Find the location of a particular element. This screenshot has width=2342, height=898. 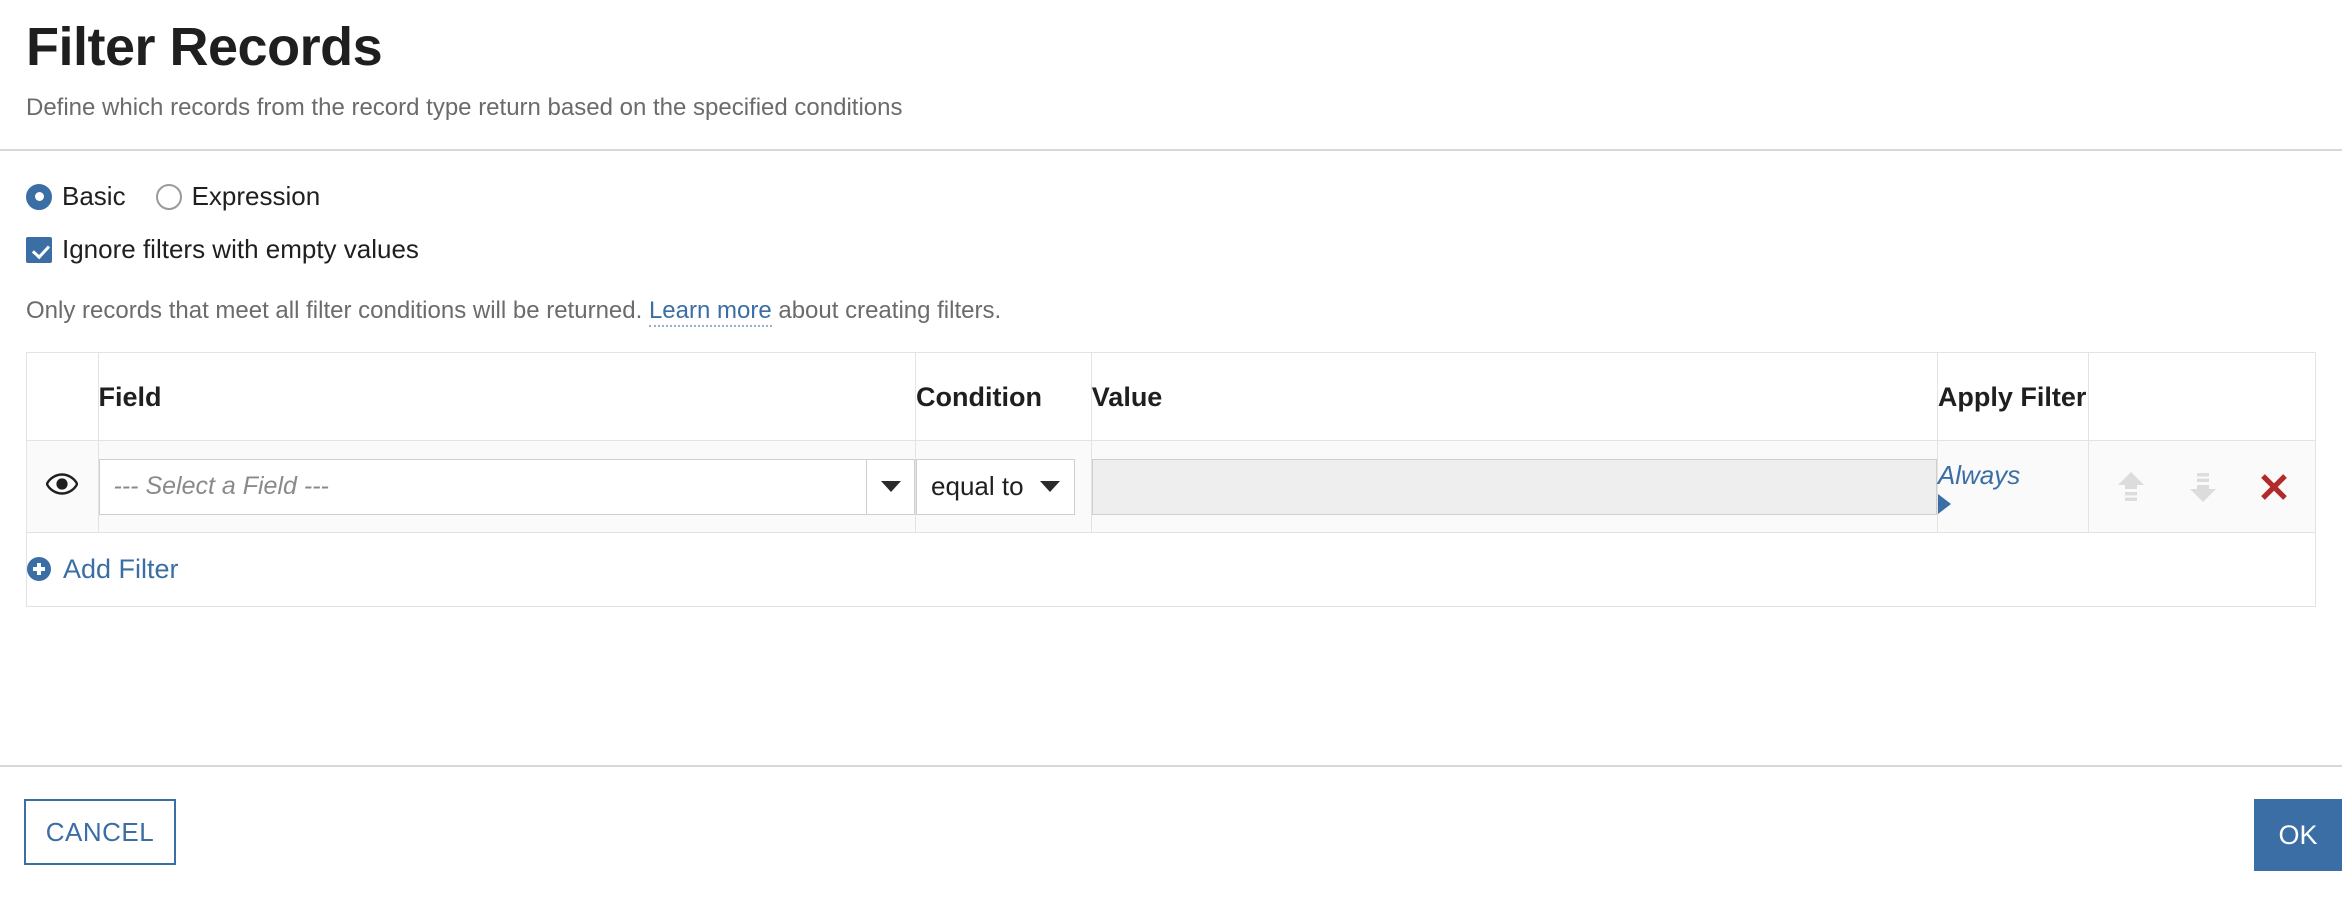

radio-expression-label: Expression is located at coordinates (256, 196).